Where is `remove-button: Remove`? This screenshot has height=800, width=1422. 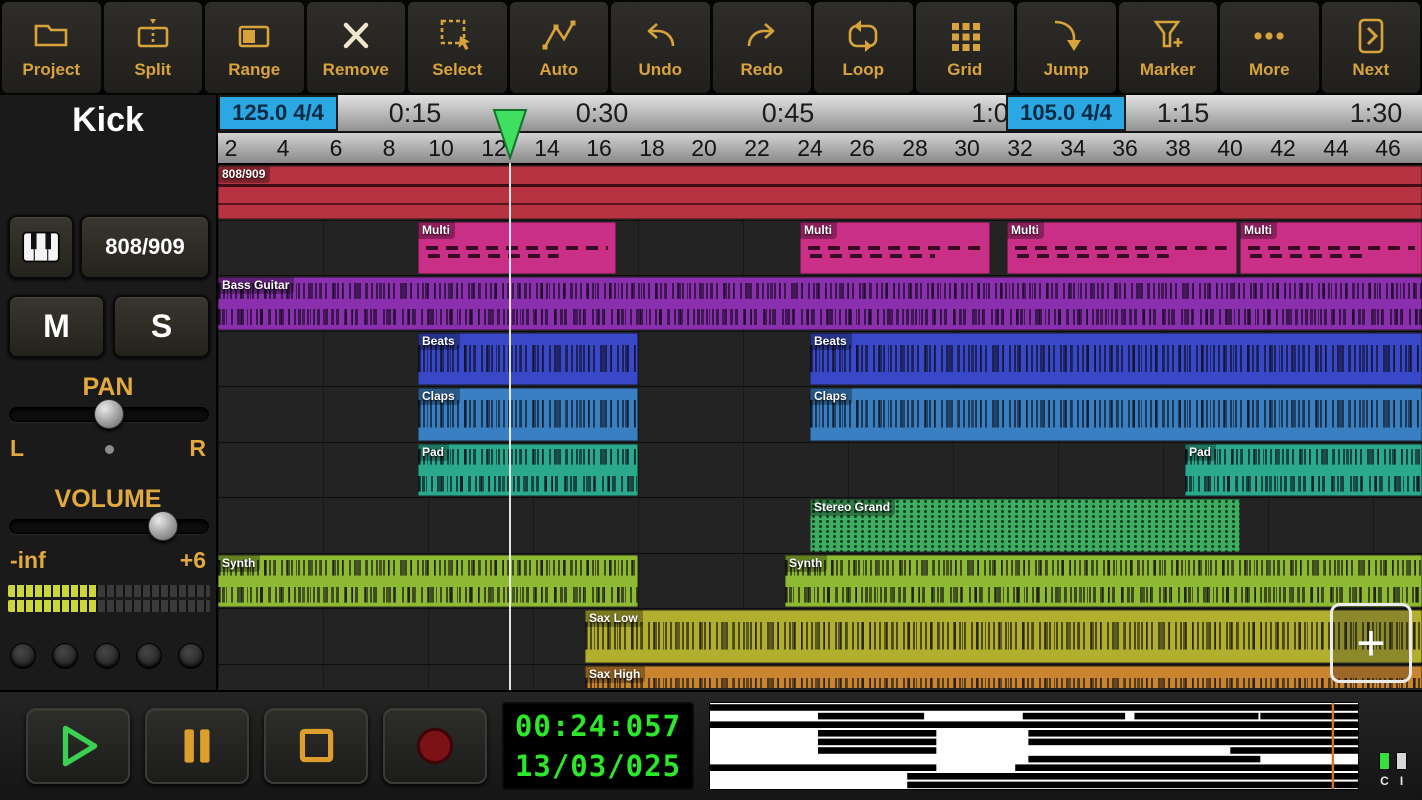 remove-button: Remove is located at coordinates (355, 47).